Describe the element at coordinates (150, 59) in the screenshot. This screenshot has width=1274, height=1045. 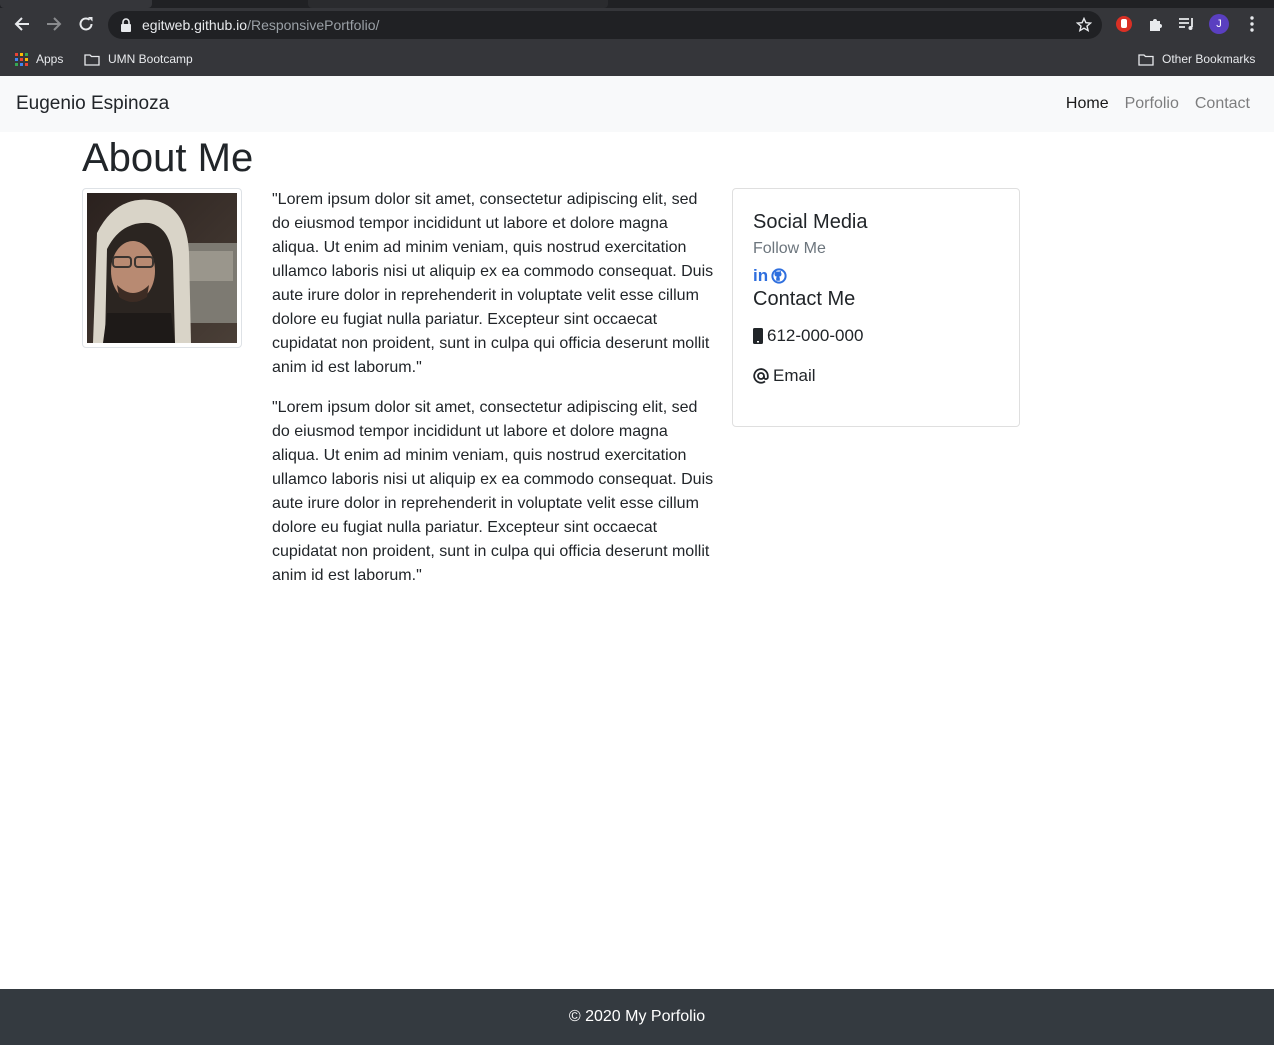
I see `bookmark-folder-label: UMN Bootcamp` at that location.